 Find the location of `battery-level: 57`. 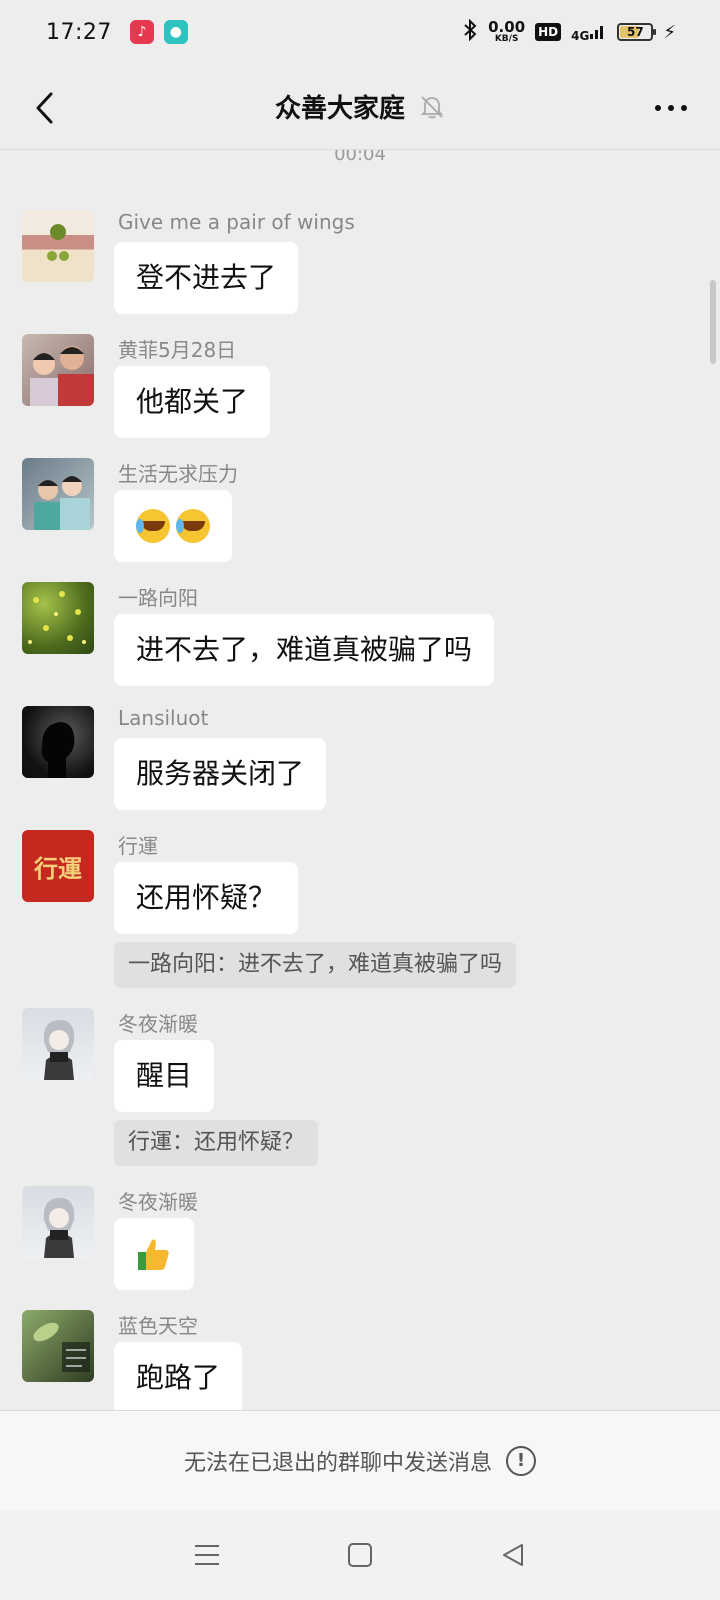

battery-level: 57 is located at coordinates (635, 32).